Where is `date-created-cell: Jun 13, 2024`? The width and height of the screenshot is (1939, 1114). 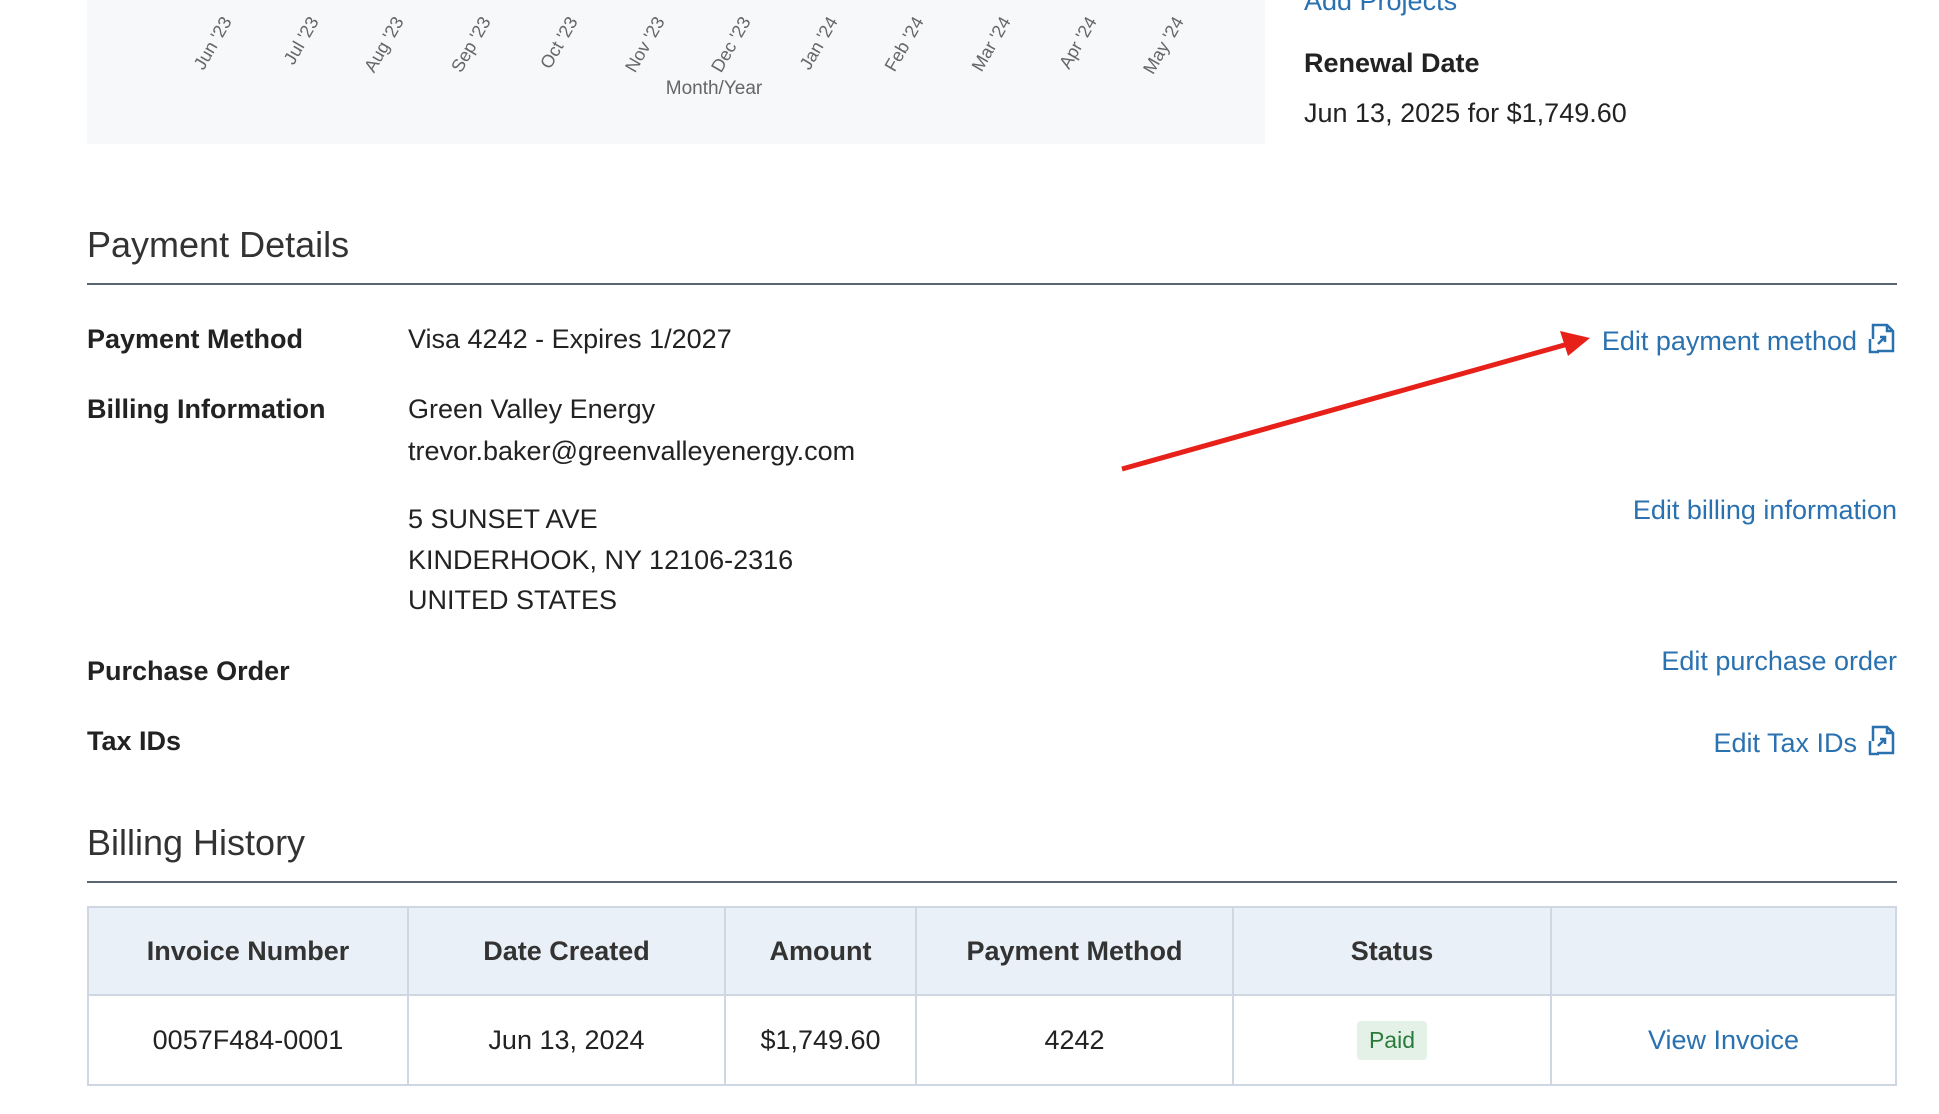 date-created-cell: Jun 13, 2024 is located at coordinates (566, 1040).